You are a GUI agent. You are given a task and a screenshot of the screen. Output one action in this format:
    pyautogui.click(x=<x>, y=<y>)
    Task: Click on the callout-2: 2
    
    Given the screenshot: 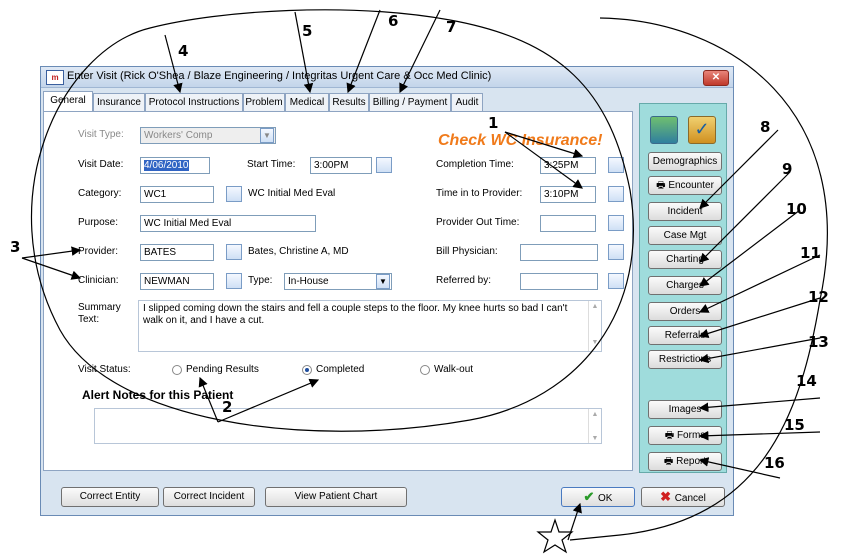 What is the action you would take?
    pyautogui.click(x=227, y=407)
    